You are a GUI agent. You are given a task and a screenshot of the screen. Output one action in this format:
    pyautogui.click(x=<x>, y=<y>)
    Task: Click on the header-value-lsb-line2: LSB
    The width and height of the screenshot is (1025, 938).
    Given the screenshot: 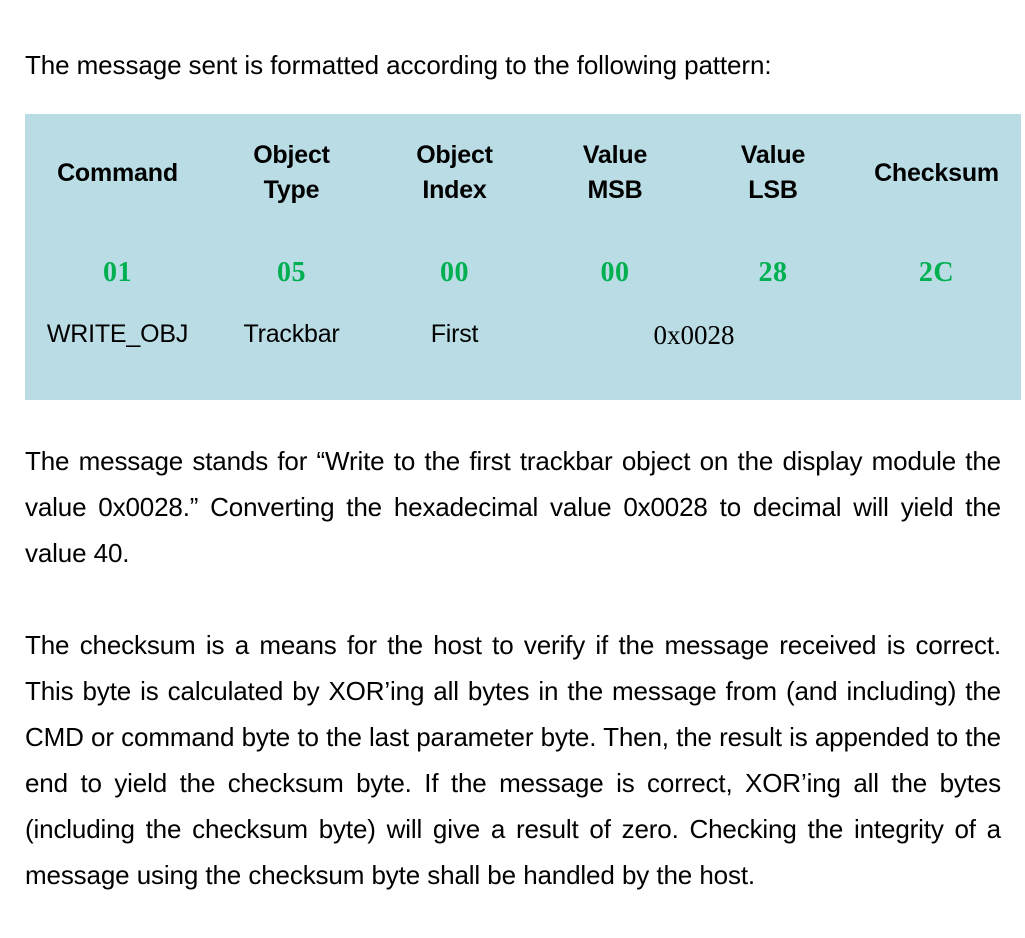 What is the action you would take?
    pyautogui.click(x=773, y=190)
    